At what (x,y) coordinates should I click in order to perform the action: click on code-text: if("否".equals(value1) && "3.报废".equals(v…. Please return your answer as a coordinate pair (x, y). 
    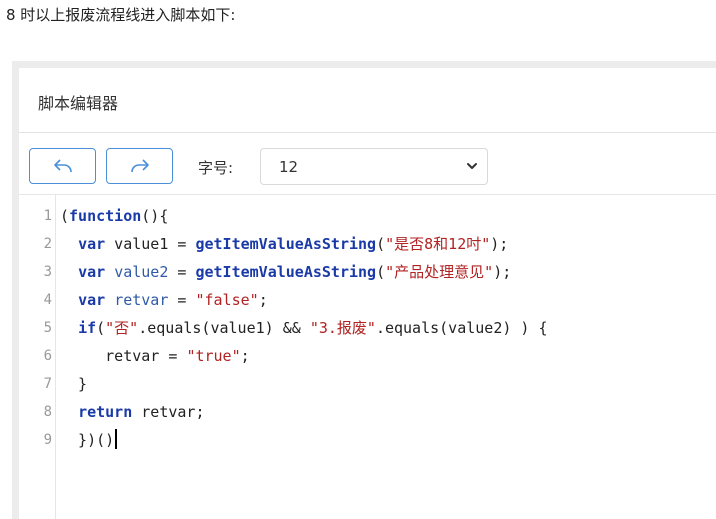
    Looking at the image, I should click on (313, 328).